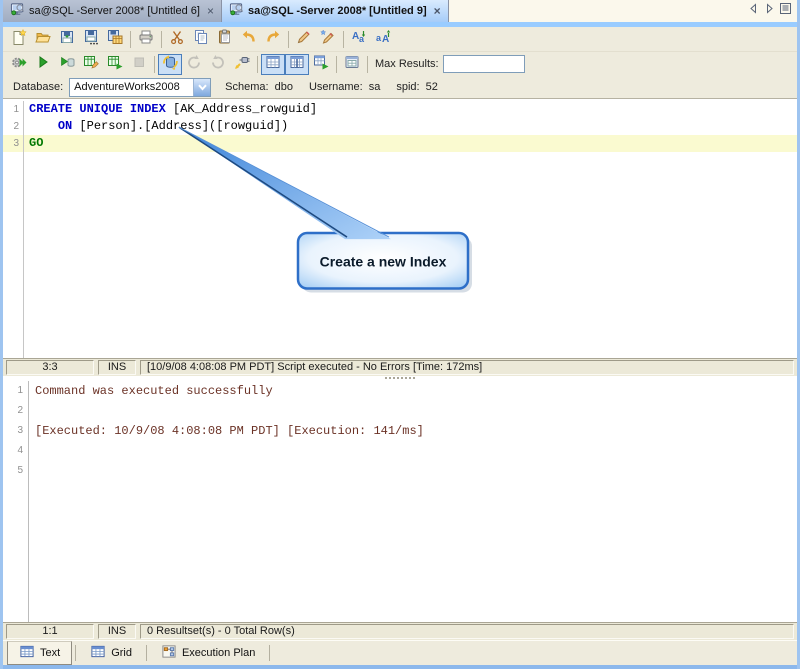 Image resolution: width=800 pixels, height=669 pixels. Describe the element at coordinates (117, 631) in the screenshot. I see `insert-mode: INS` at that location.